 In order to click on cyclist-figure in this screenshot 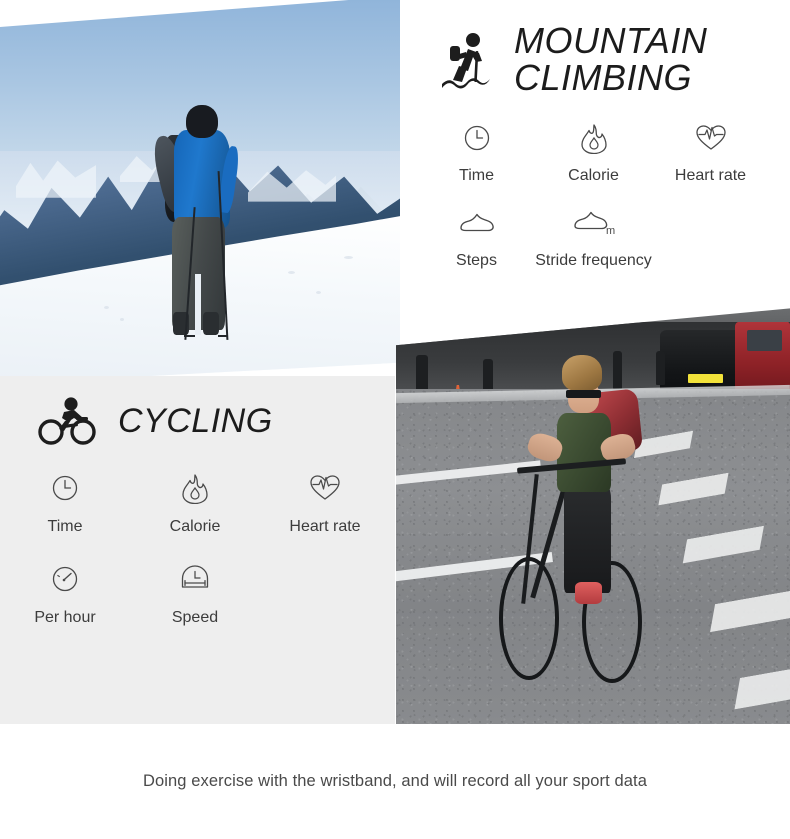, I will do `click(593, 535)`.